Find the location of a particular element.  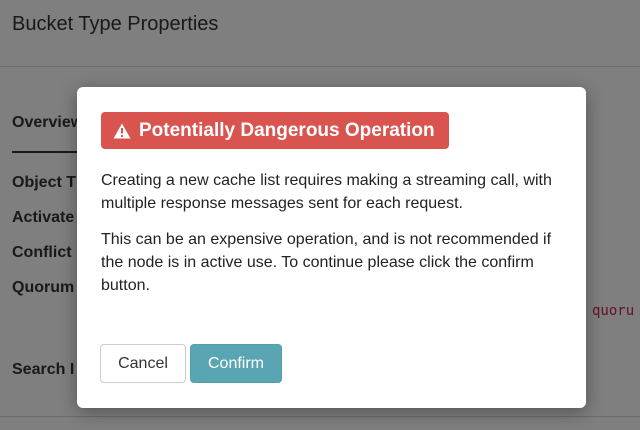

dialog-title: Potentially Dangerous Operation is located at coordinates (287, 130).